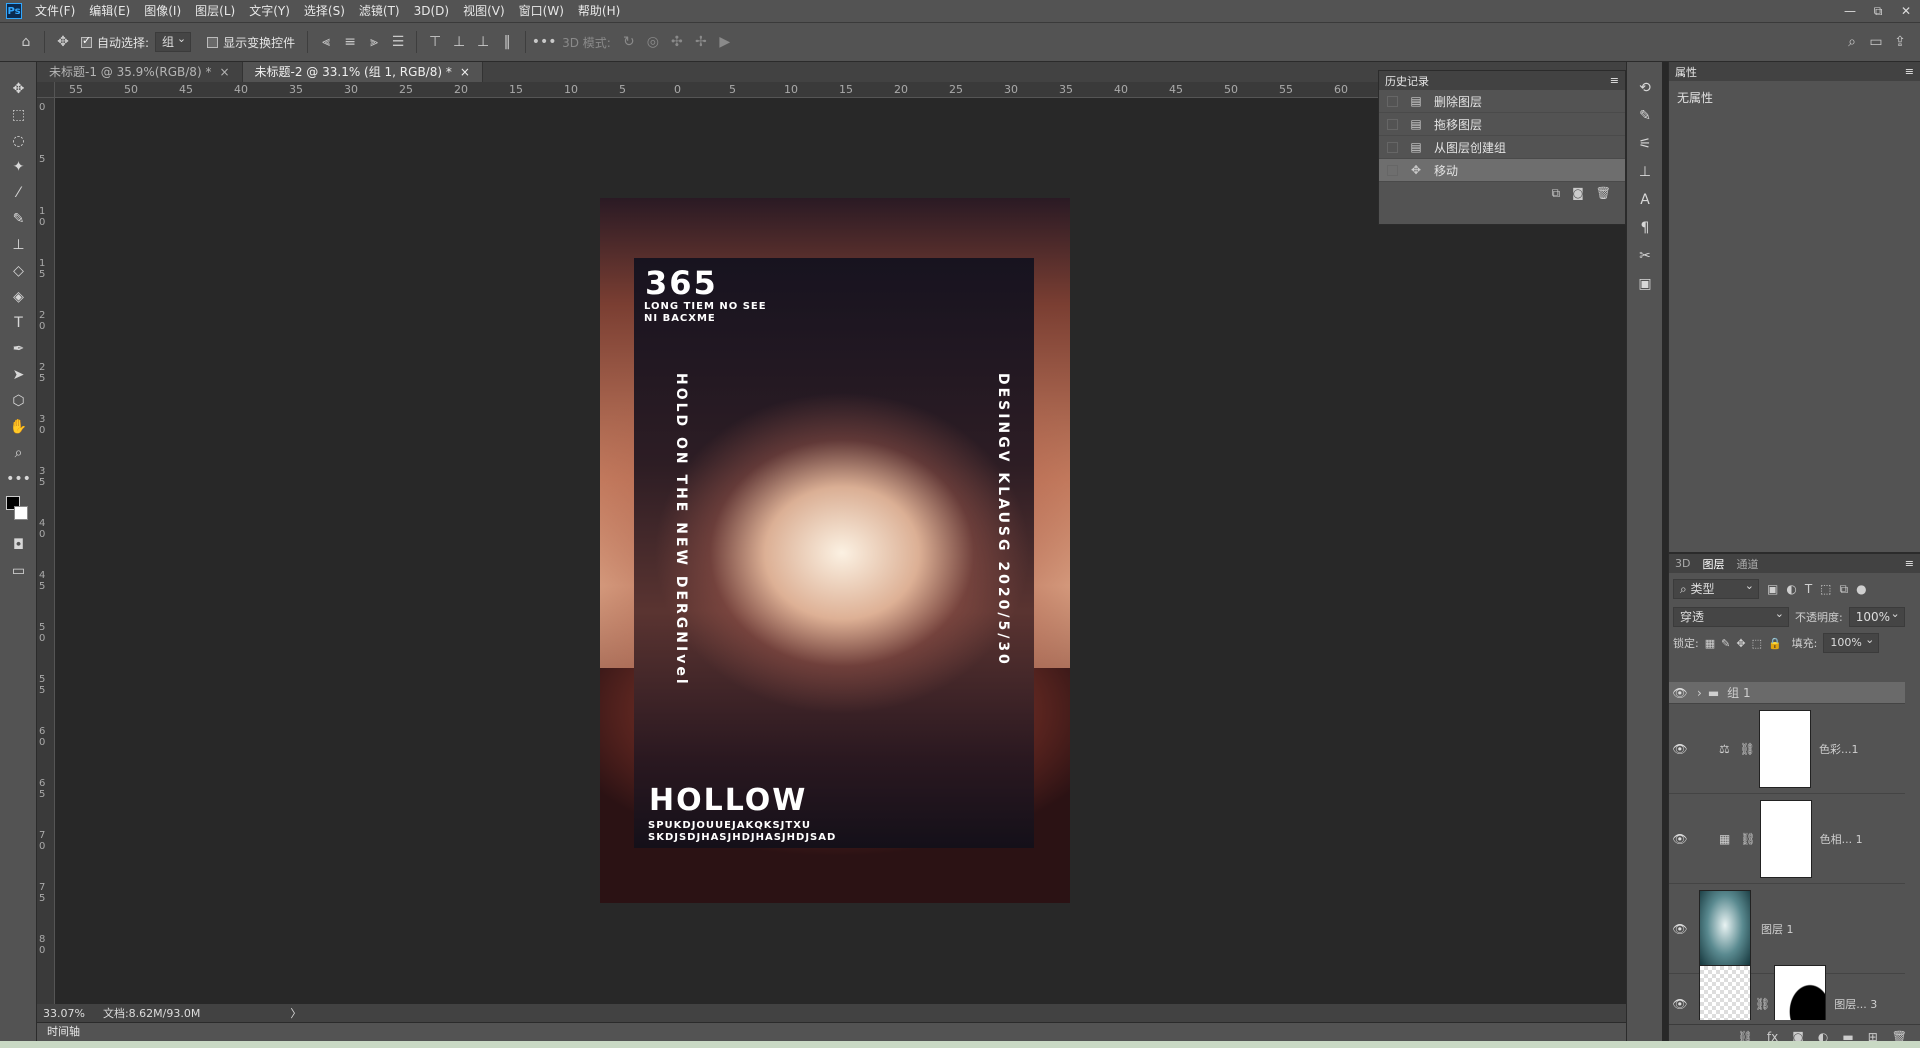 The height and width of the screenshot is (1048, 1920). I want to click on libraries-panel-icon: ▣, so click(1645, 284).